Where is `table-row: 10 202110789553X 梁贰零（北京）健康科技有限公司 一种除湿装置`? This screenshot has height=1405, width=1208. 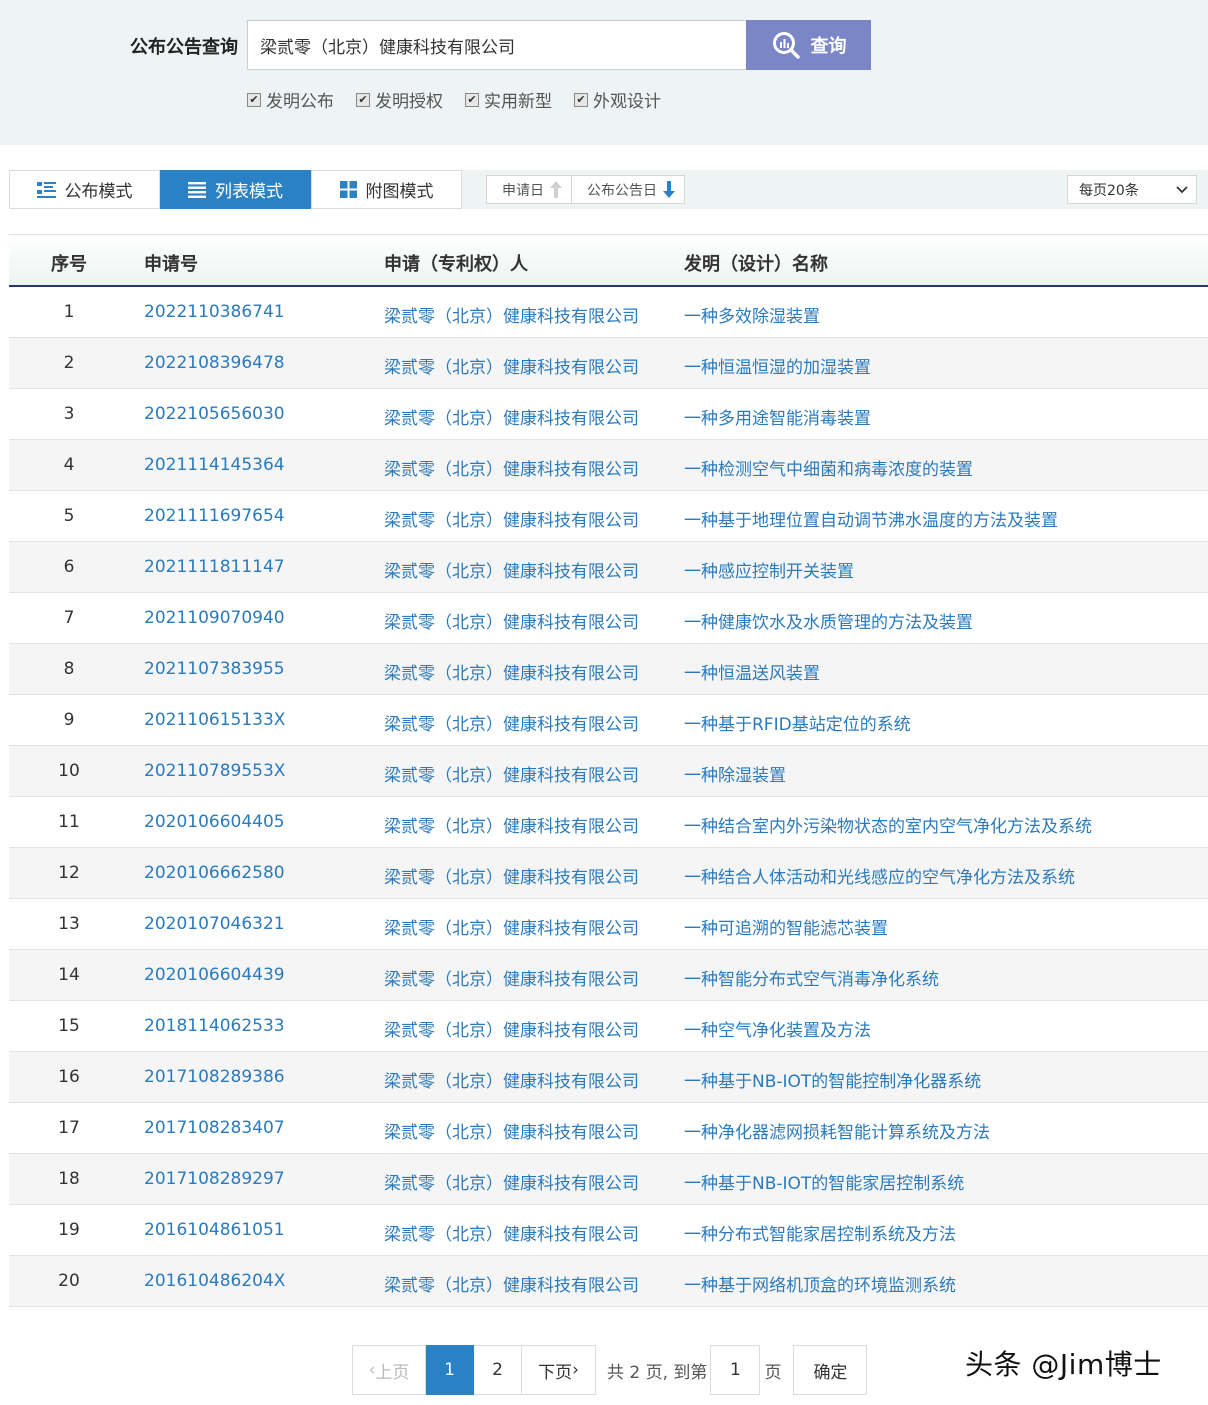
table-row: 10 202110789553X 梁贰零（北京）健康科技有限公司 一种除湿装置 is located at coordinates (608, 771).